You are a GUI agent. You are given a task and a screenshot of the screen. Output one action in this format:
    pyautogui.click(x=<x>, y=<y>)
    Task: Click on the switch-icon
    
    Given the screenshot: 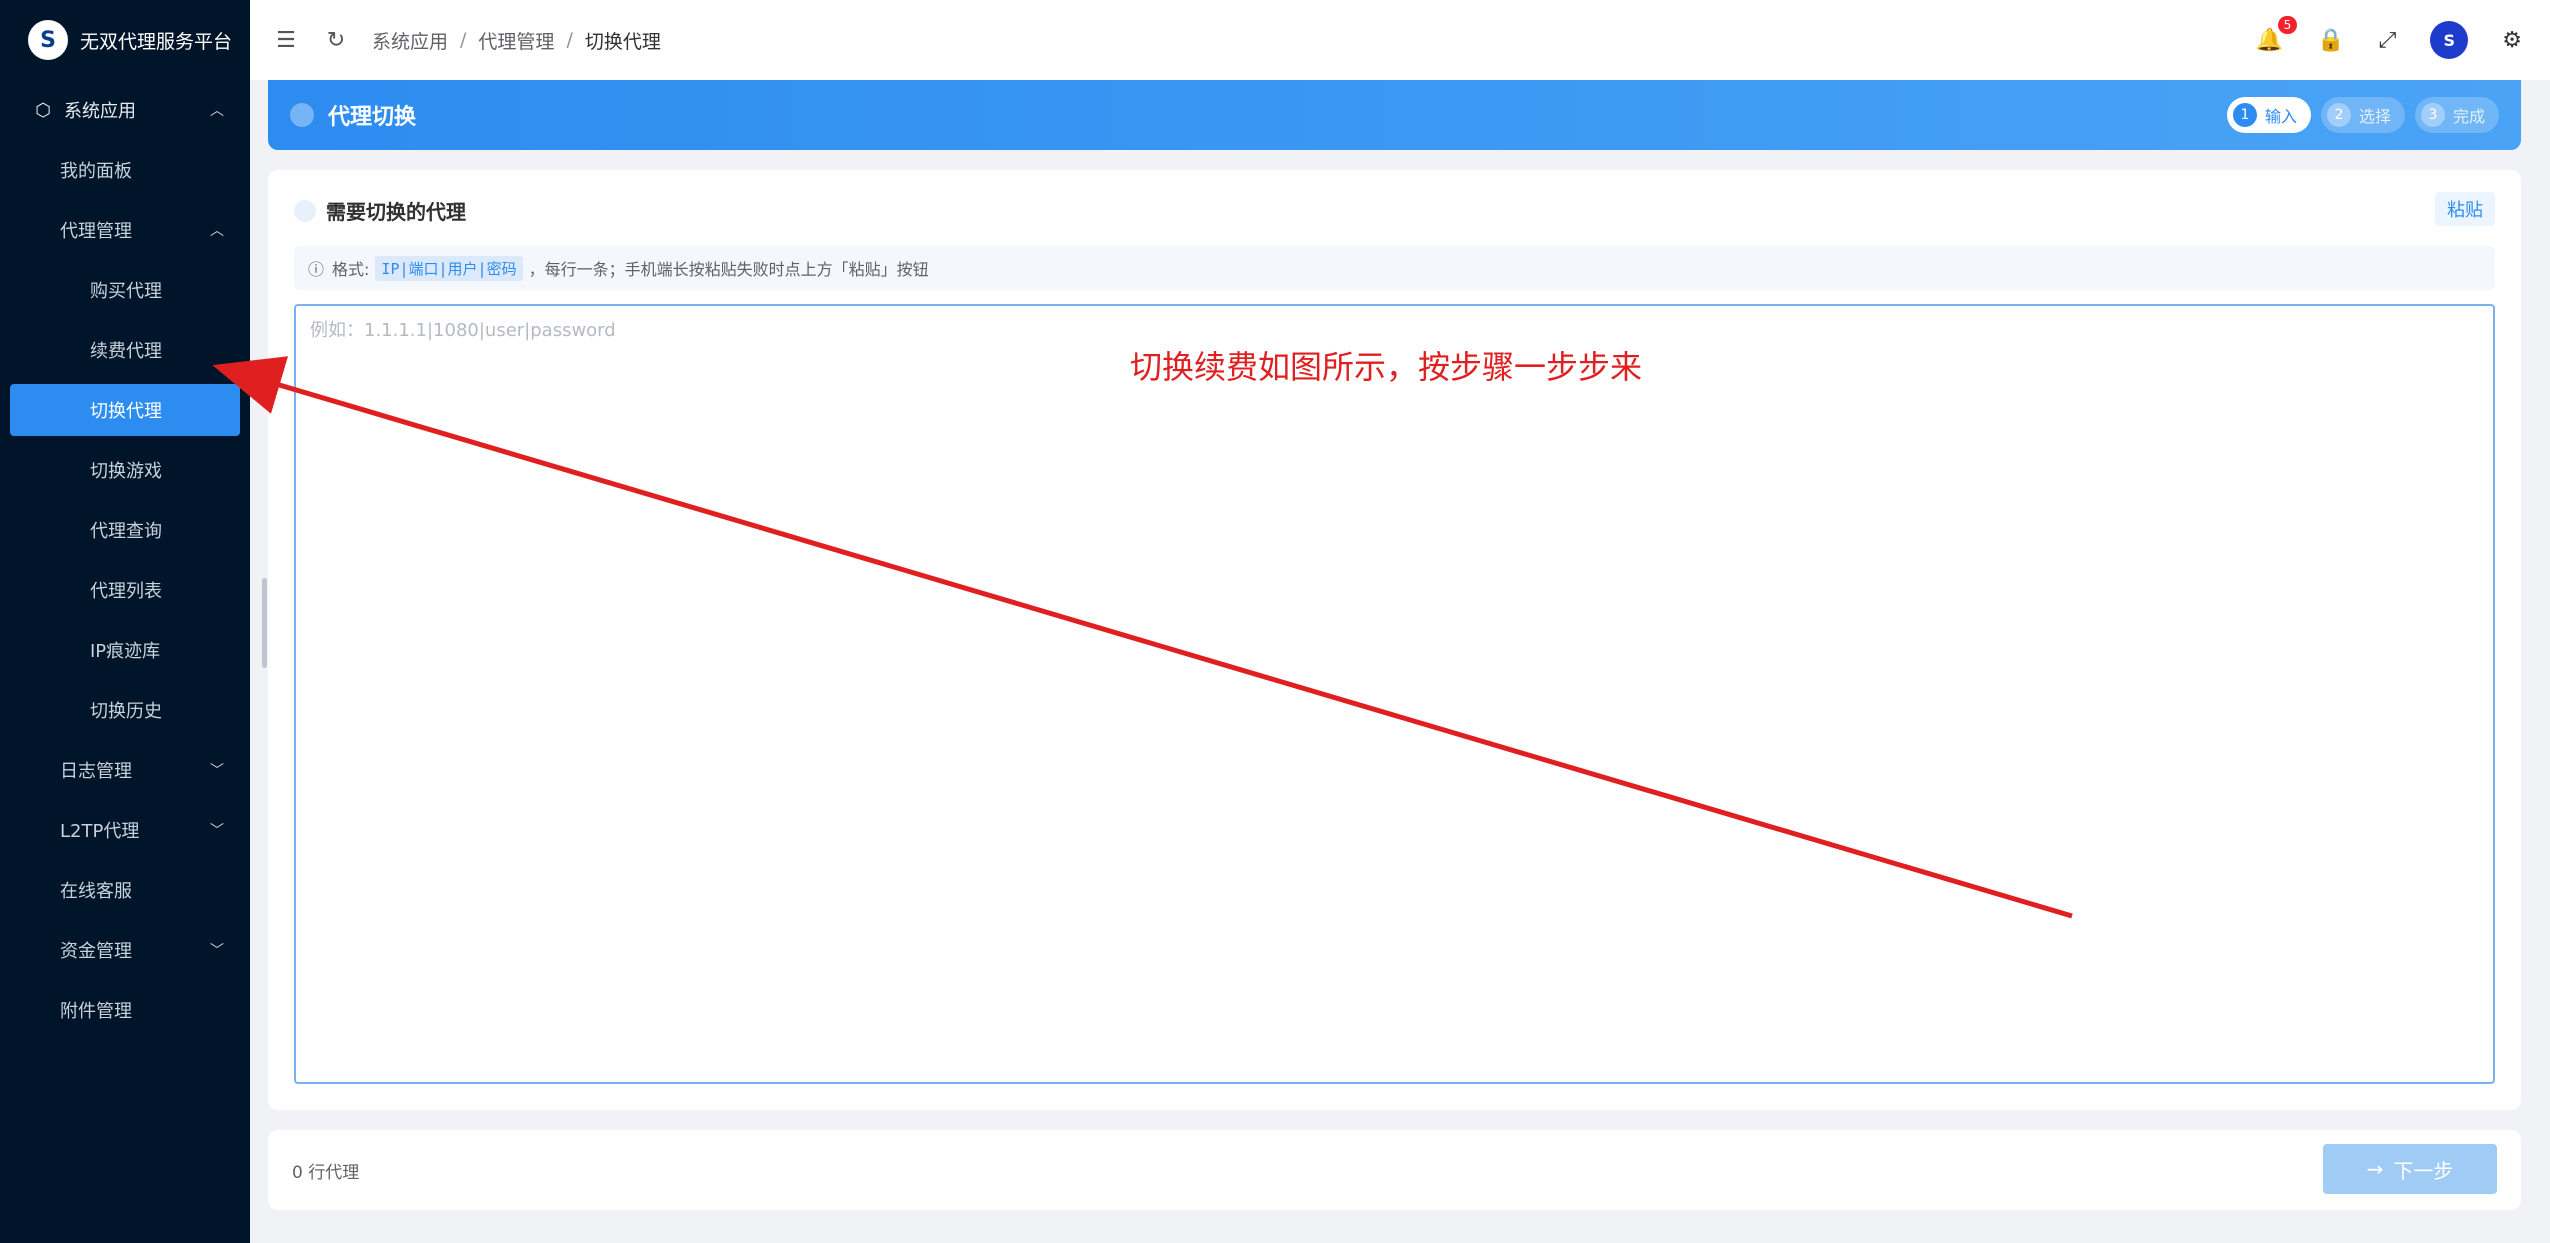 What is the action you would take?
    pyautogui.click(x=302, y=115)
    